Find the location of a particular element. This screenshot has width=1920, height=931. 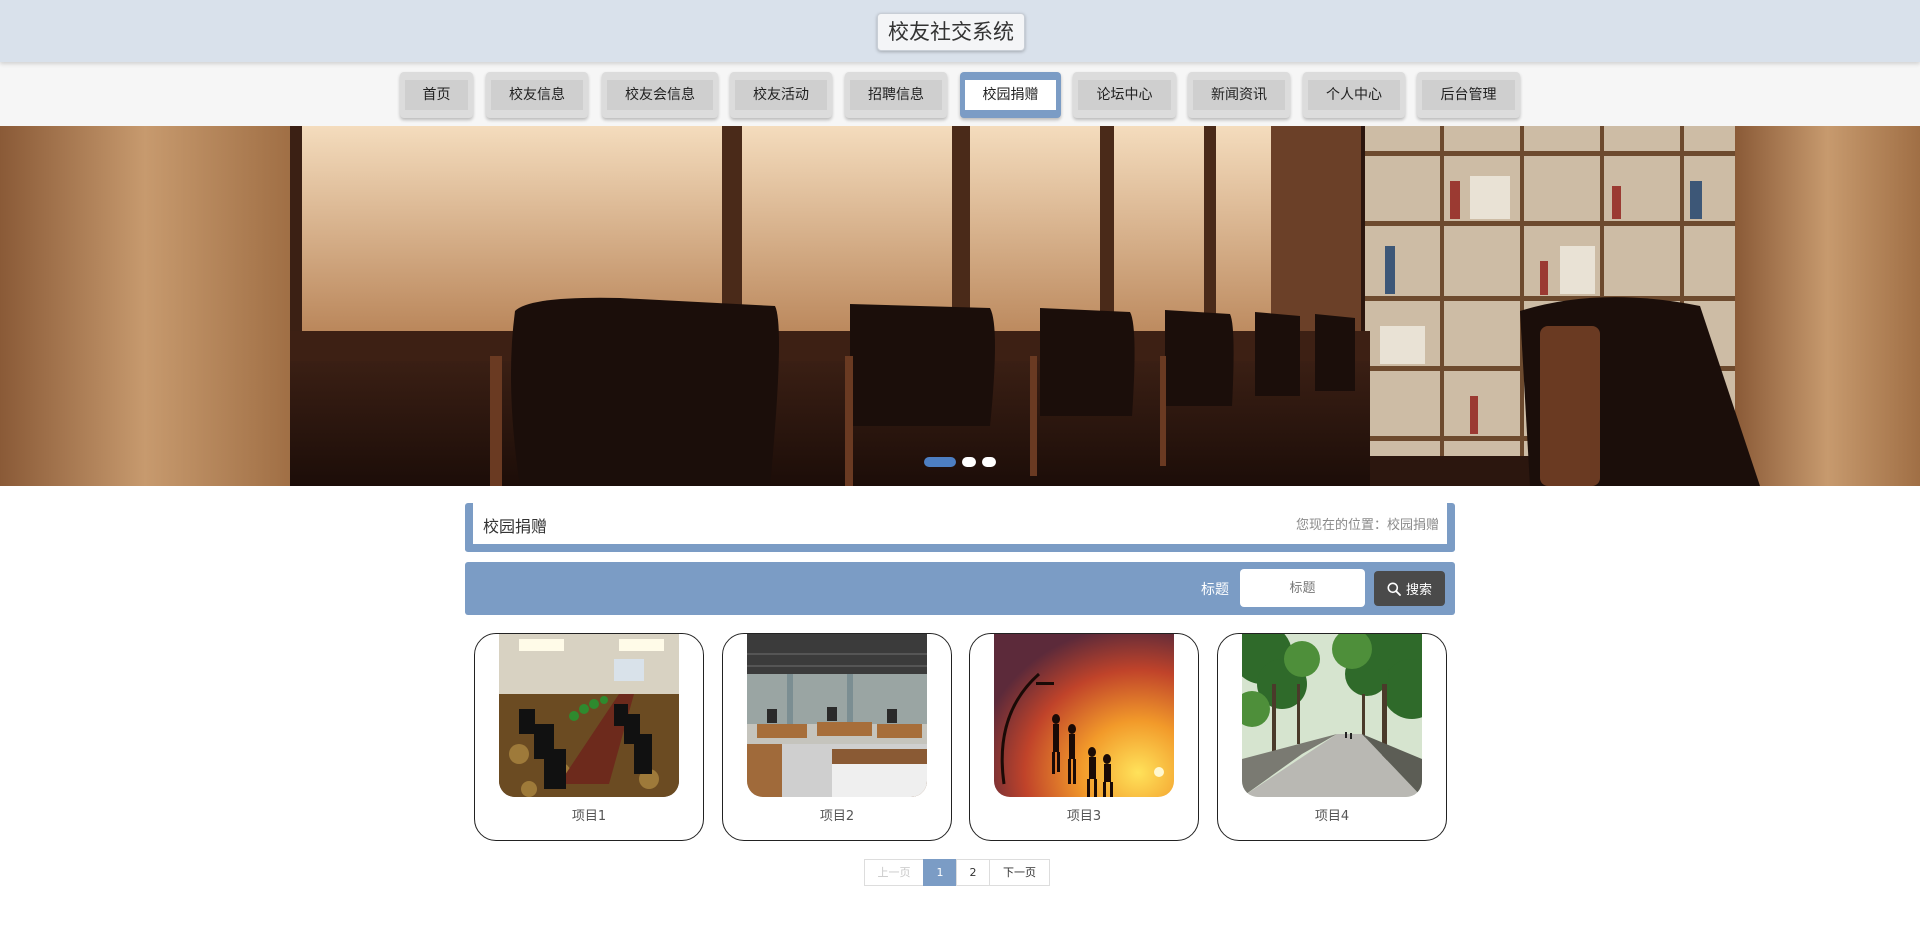

project-card: 项目2 is located at coordinates (837, 737).